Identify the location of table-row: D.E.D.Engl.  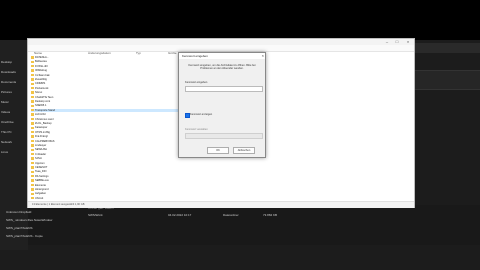
(106, 136).